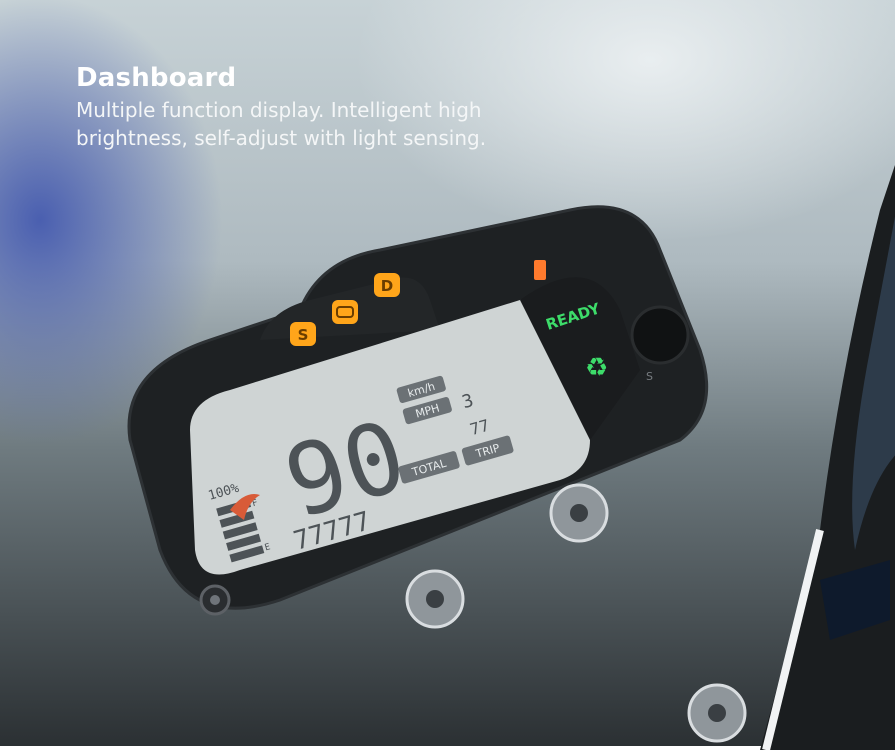 The width and height of the screenshot is (895, 750). Describe the element at coordinates (435, 599) in the screenshot. I see `mount-screw-left` at that location.